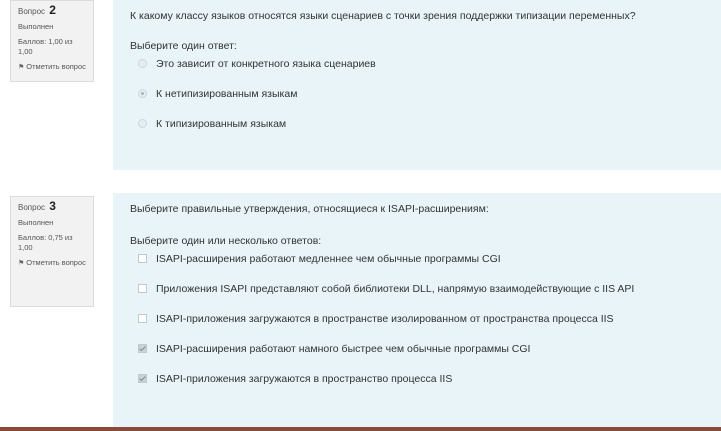  Describe the element at coordinates (227, 94) in the screenshot. I see `answer-label: К нетипизированным языкам` at that location.